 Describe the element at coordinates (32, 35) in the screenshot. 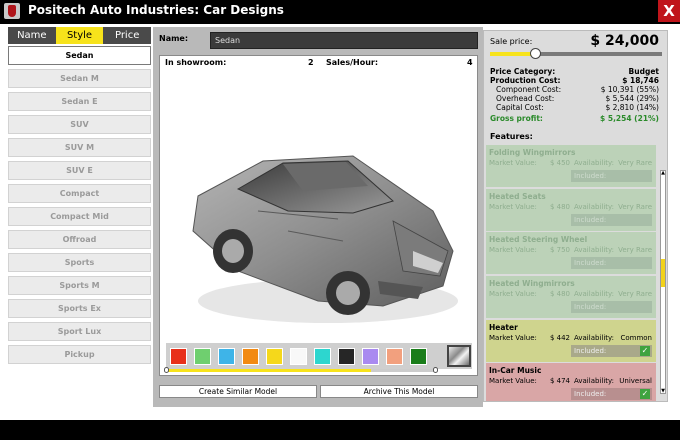

I see `tab-name: Name` at that location.